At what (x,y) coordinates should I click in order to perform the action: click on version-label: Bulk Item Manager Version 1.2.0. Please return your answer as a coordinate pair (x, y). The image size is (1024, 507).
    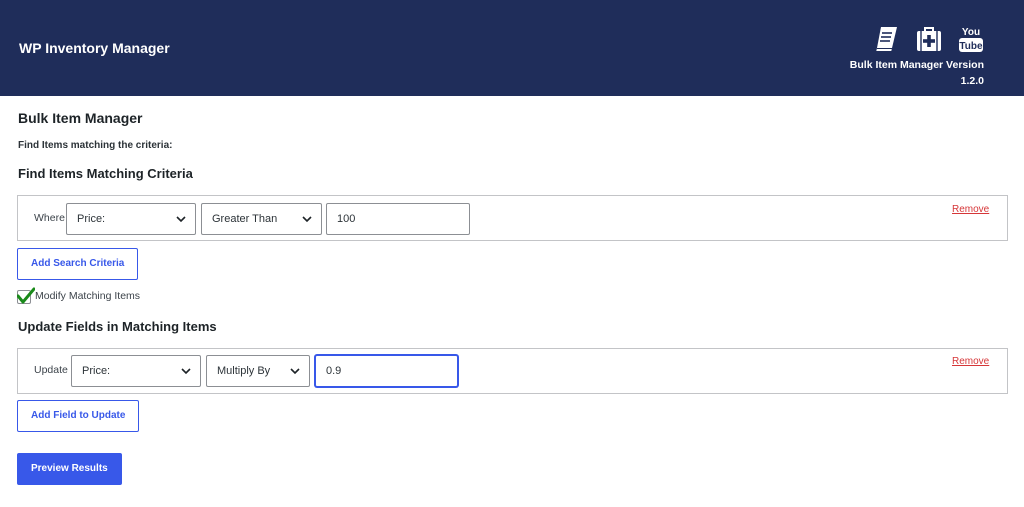
    Looking at the image, I should click on (917, 73).